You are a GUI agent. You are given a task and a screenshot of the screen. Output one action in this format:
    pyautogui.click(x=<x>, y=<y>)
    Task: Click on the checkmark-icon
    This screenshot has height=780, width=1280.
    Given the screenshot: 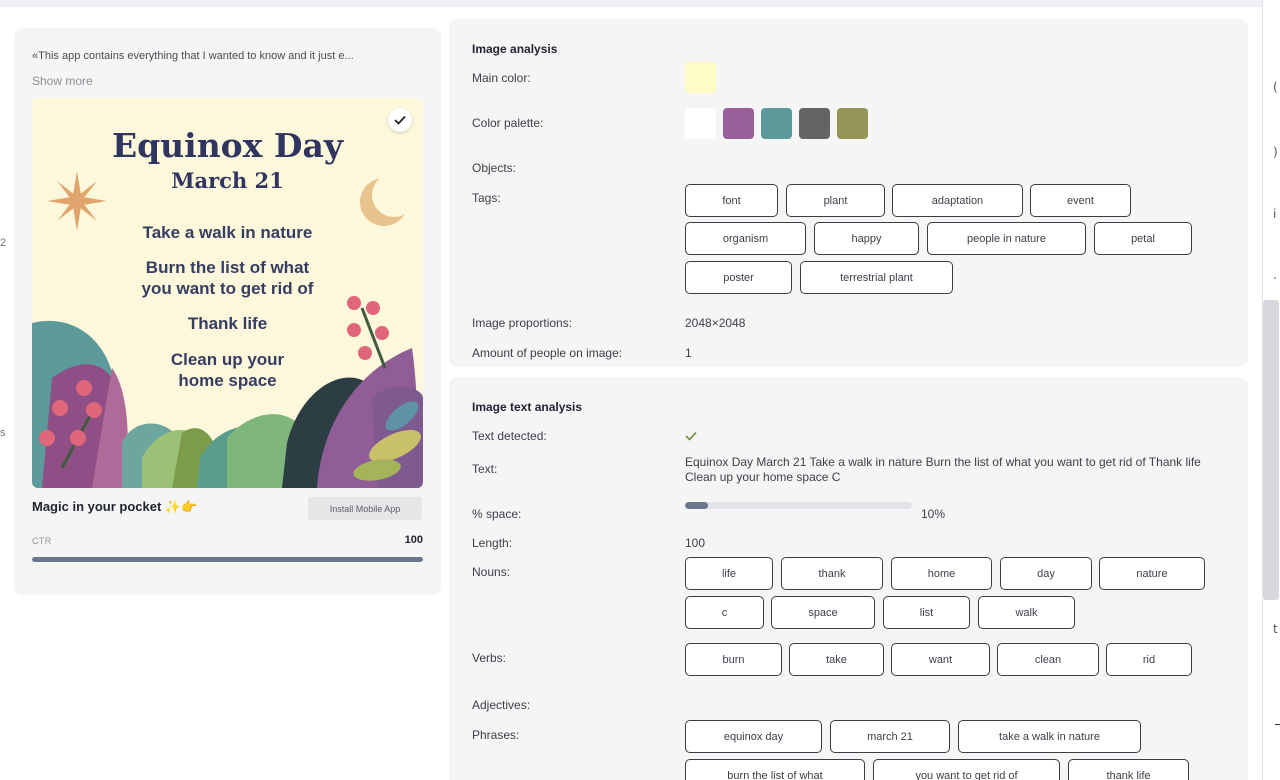 What is the action you would take?
    pyautogui.click(x=400, y=120)
    